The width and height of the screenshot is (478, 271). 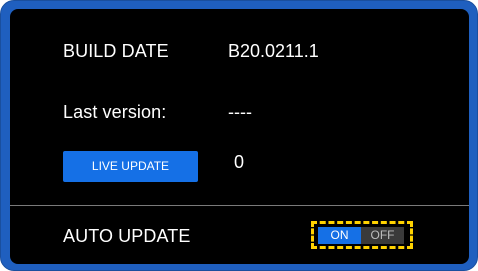 I want to click on build-date-value: B20.0211.1, so click(x=273, y=51).